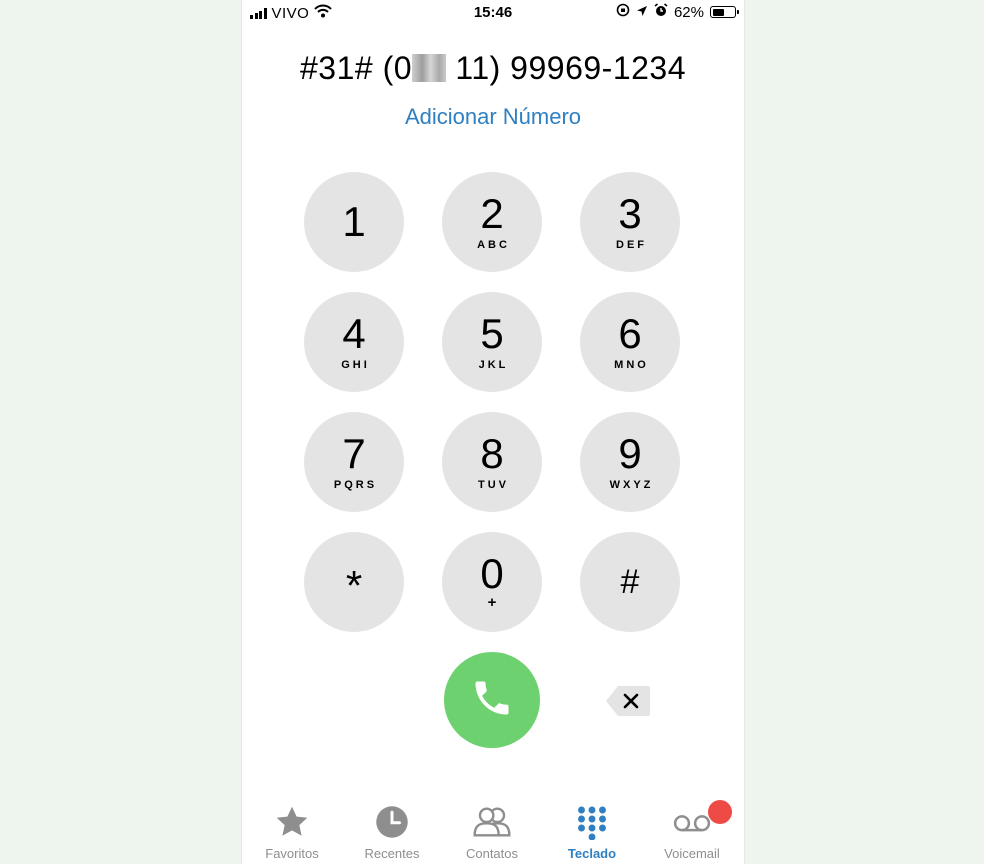 The height and width of the screenshot is (864, 984). I want to click on key-2: 2 ABC, so click(492, 222).